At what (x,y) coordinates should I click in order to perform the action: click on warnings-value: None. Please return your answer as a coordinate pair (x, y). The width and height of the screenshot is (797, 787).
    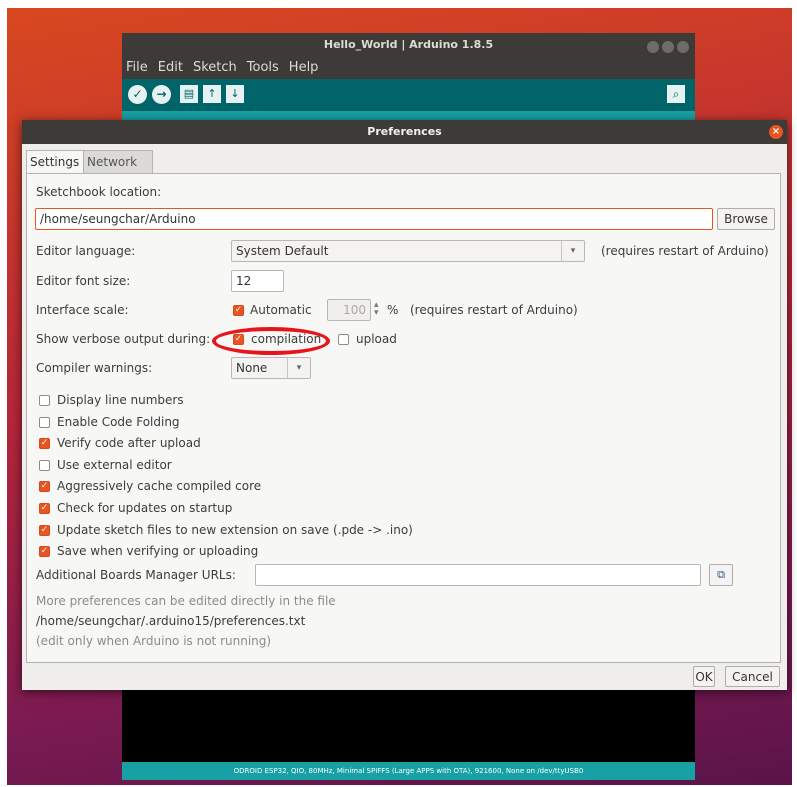
    Looking at the image, I should click on (252, 368).